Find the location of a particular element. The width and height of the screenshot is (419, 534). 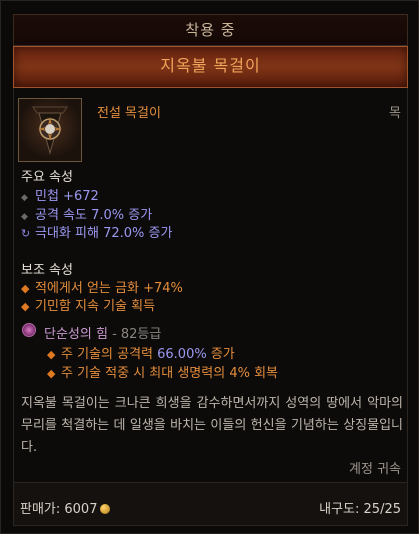

primary-stat: ◆ 민첩 +672 is located at coordinates (60, 196).